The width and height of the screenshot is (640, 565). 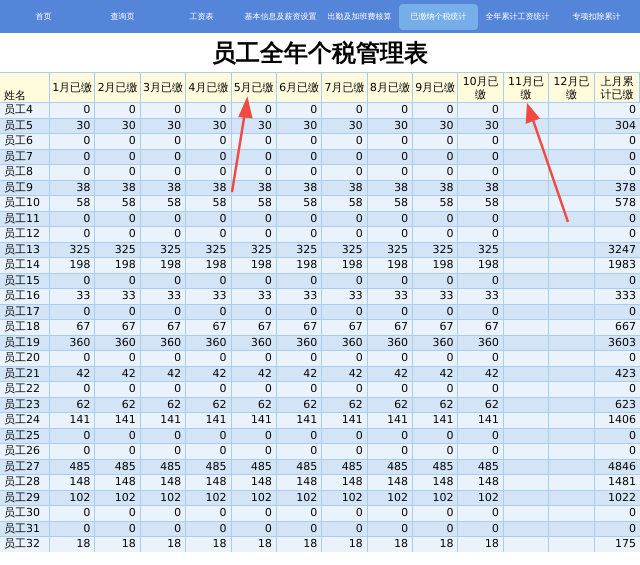 I want to click on nav-tab: 基本信息及薪资设置, so click(x=280, y=17).